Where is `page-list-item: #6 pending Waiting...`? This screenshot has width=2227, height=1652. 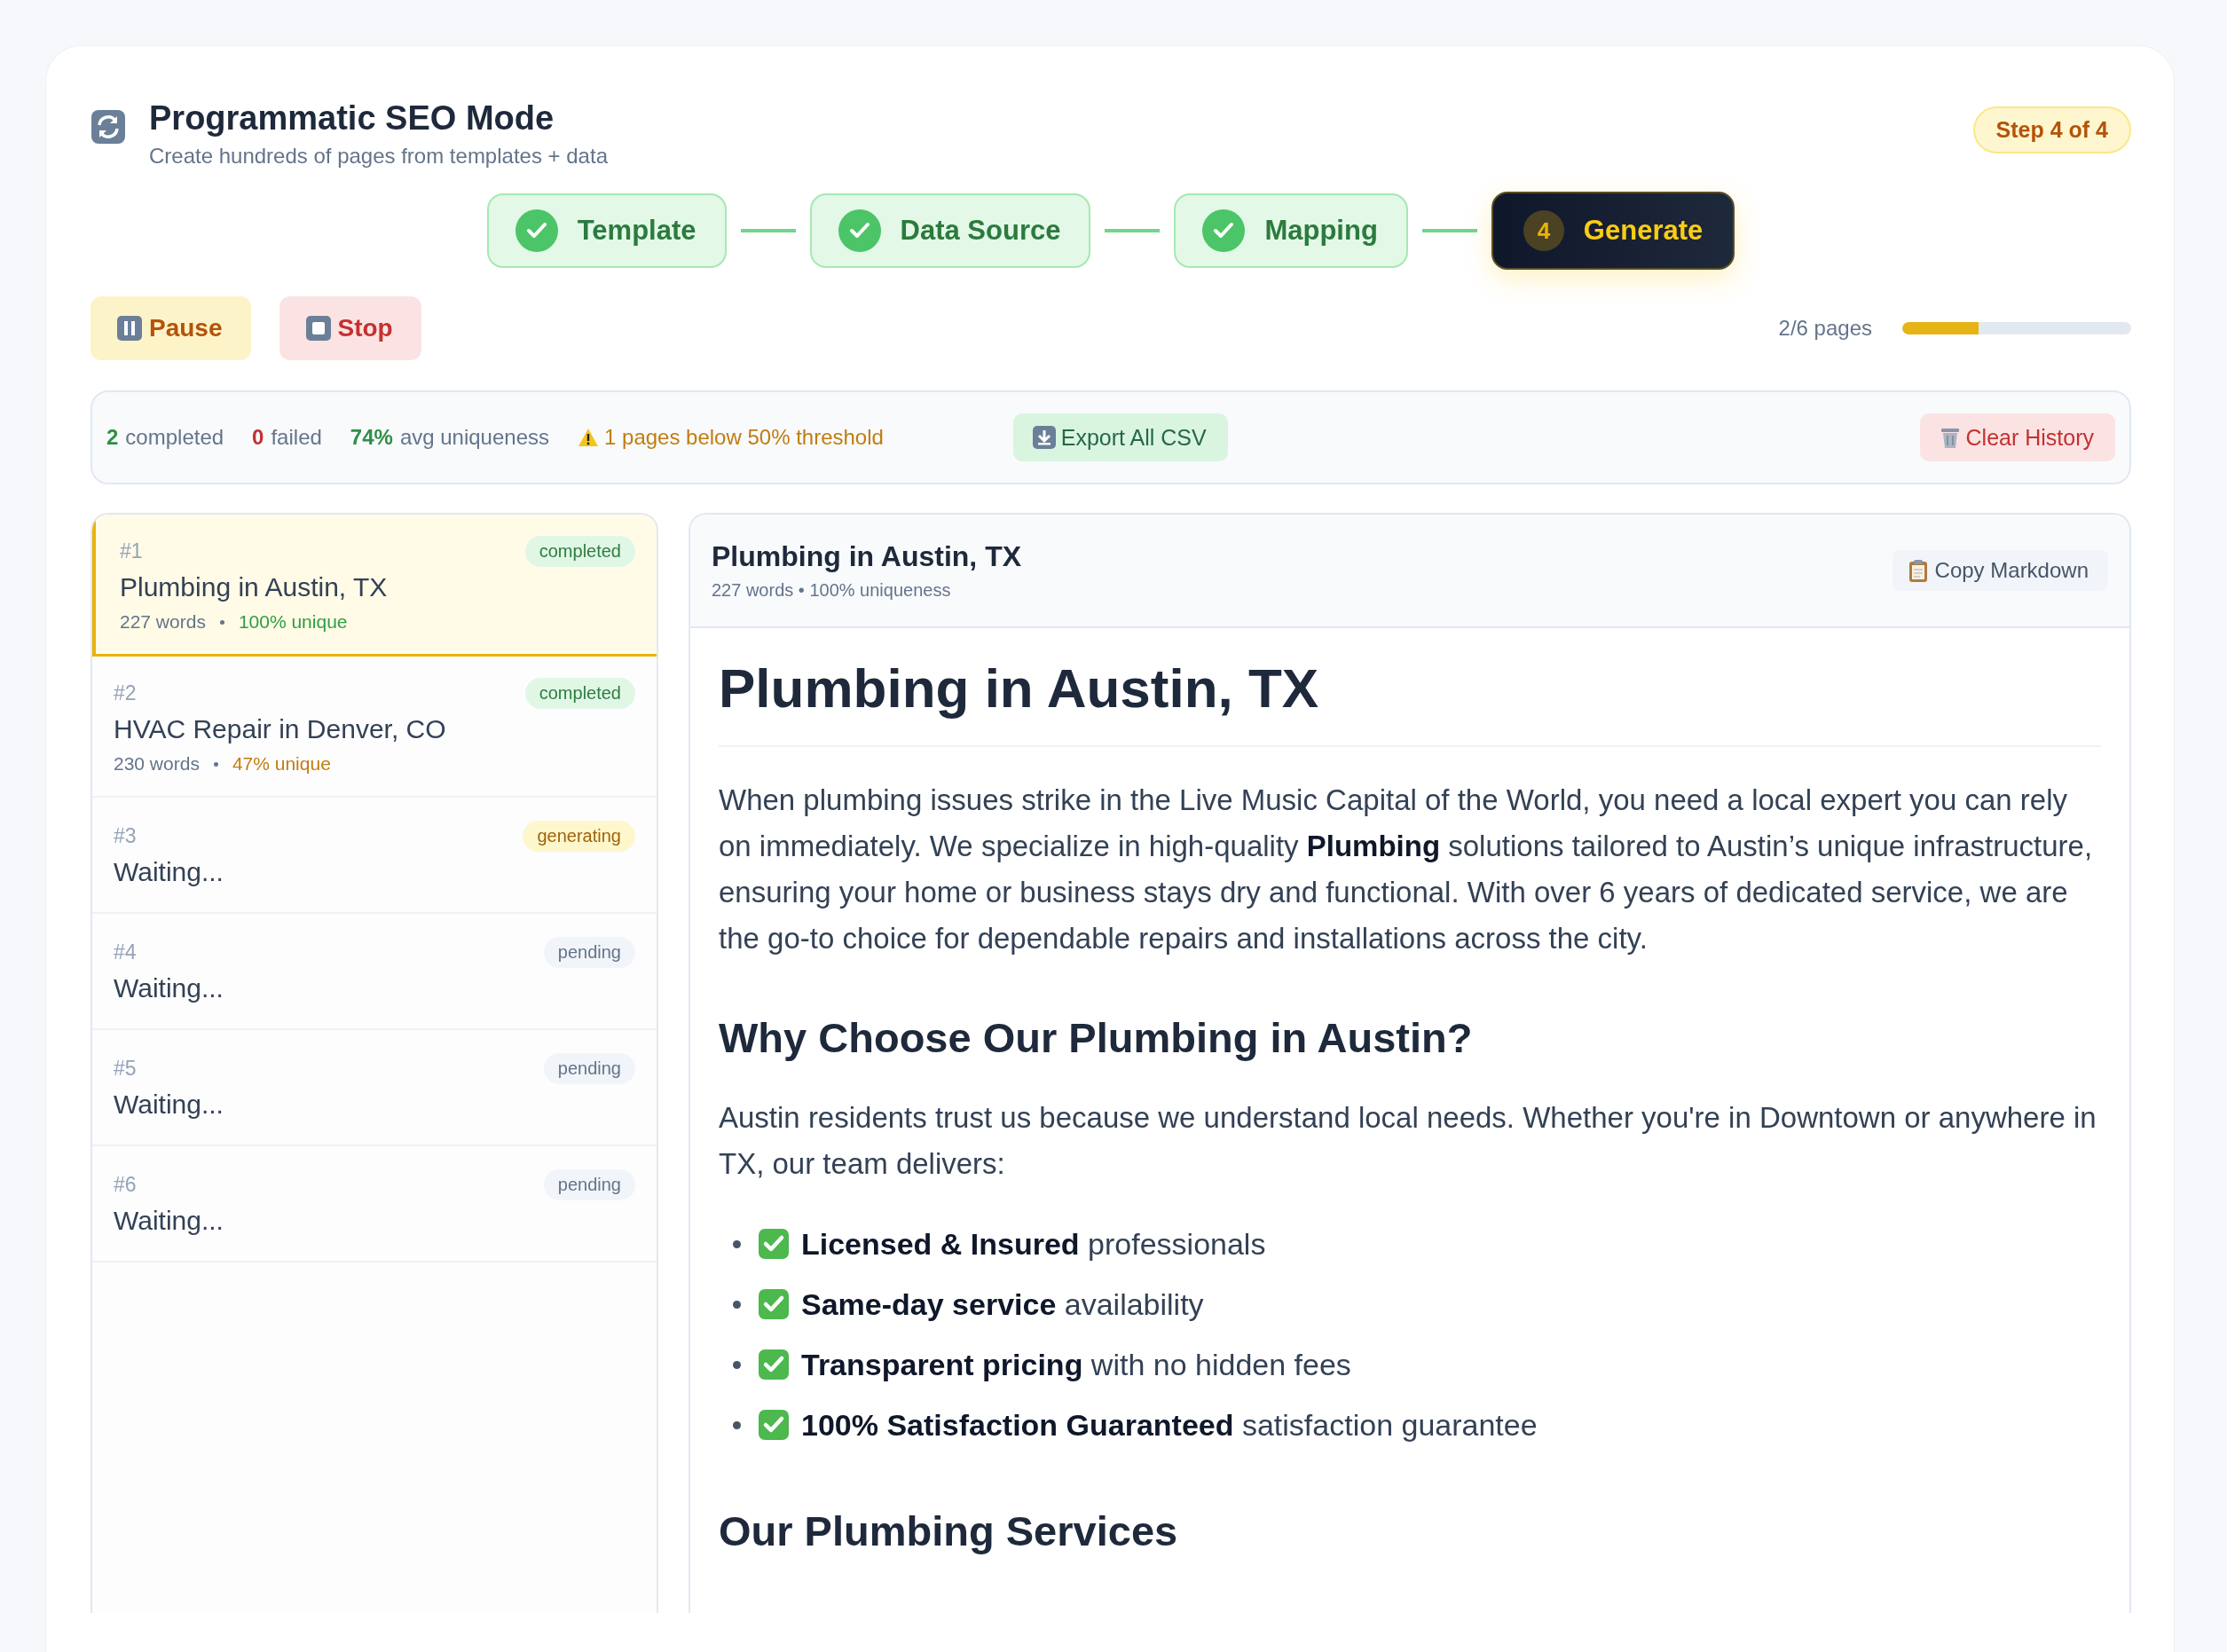 page-list-item: #6 pending Waiting... is located at coordinates (374, 1204).